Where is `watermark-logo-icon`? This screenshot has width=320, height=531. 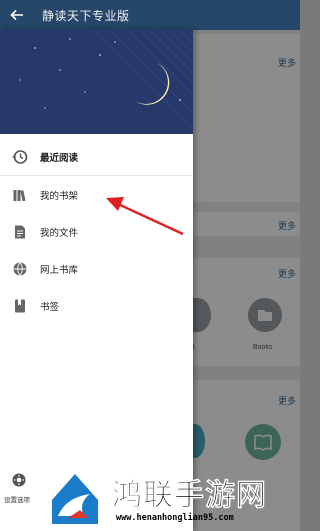 watermark-logo-icon is located at coordinates (75, 499).